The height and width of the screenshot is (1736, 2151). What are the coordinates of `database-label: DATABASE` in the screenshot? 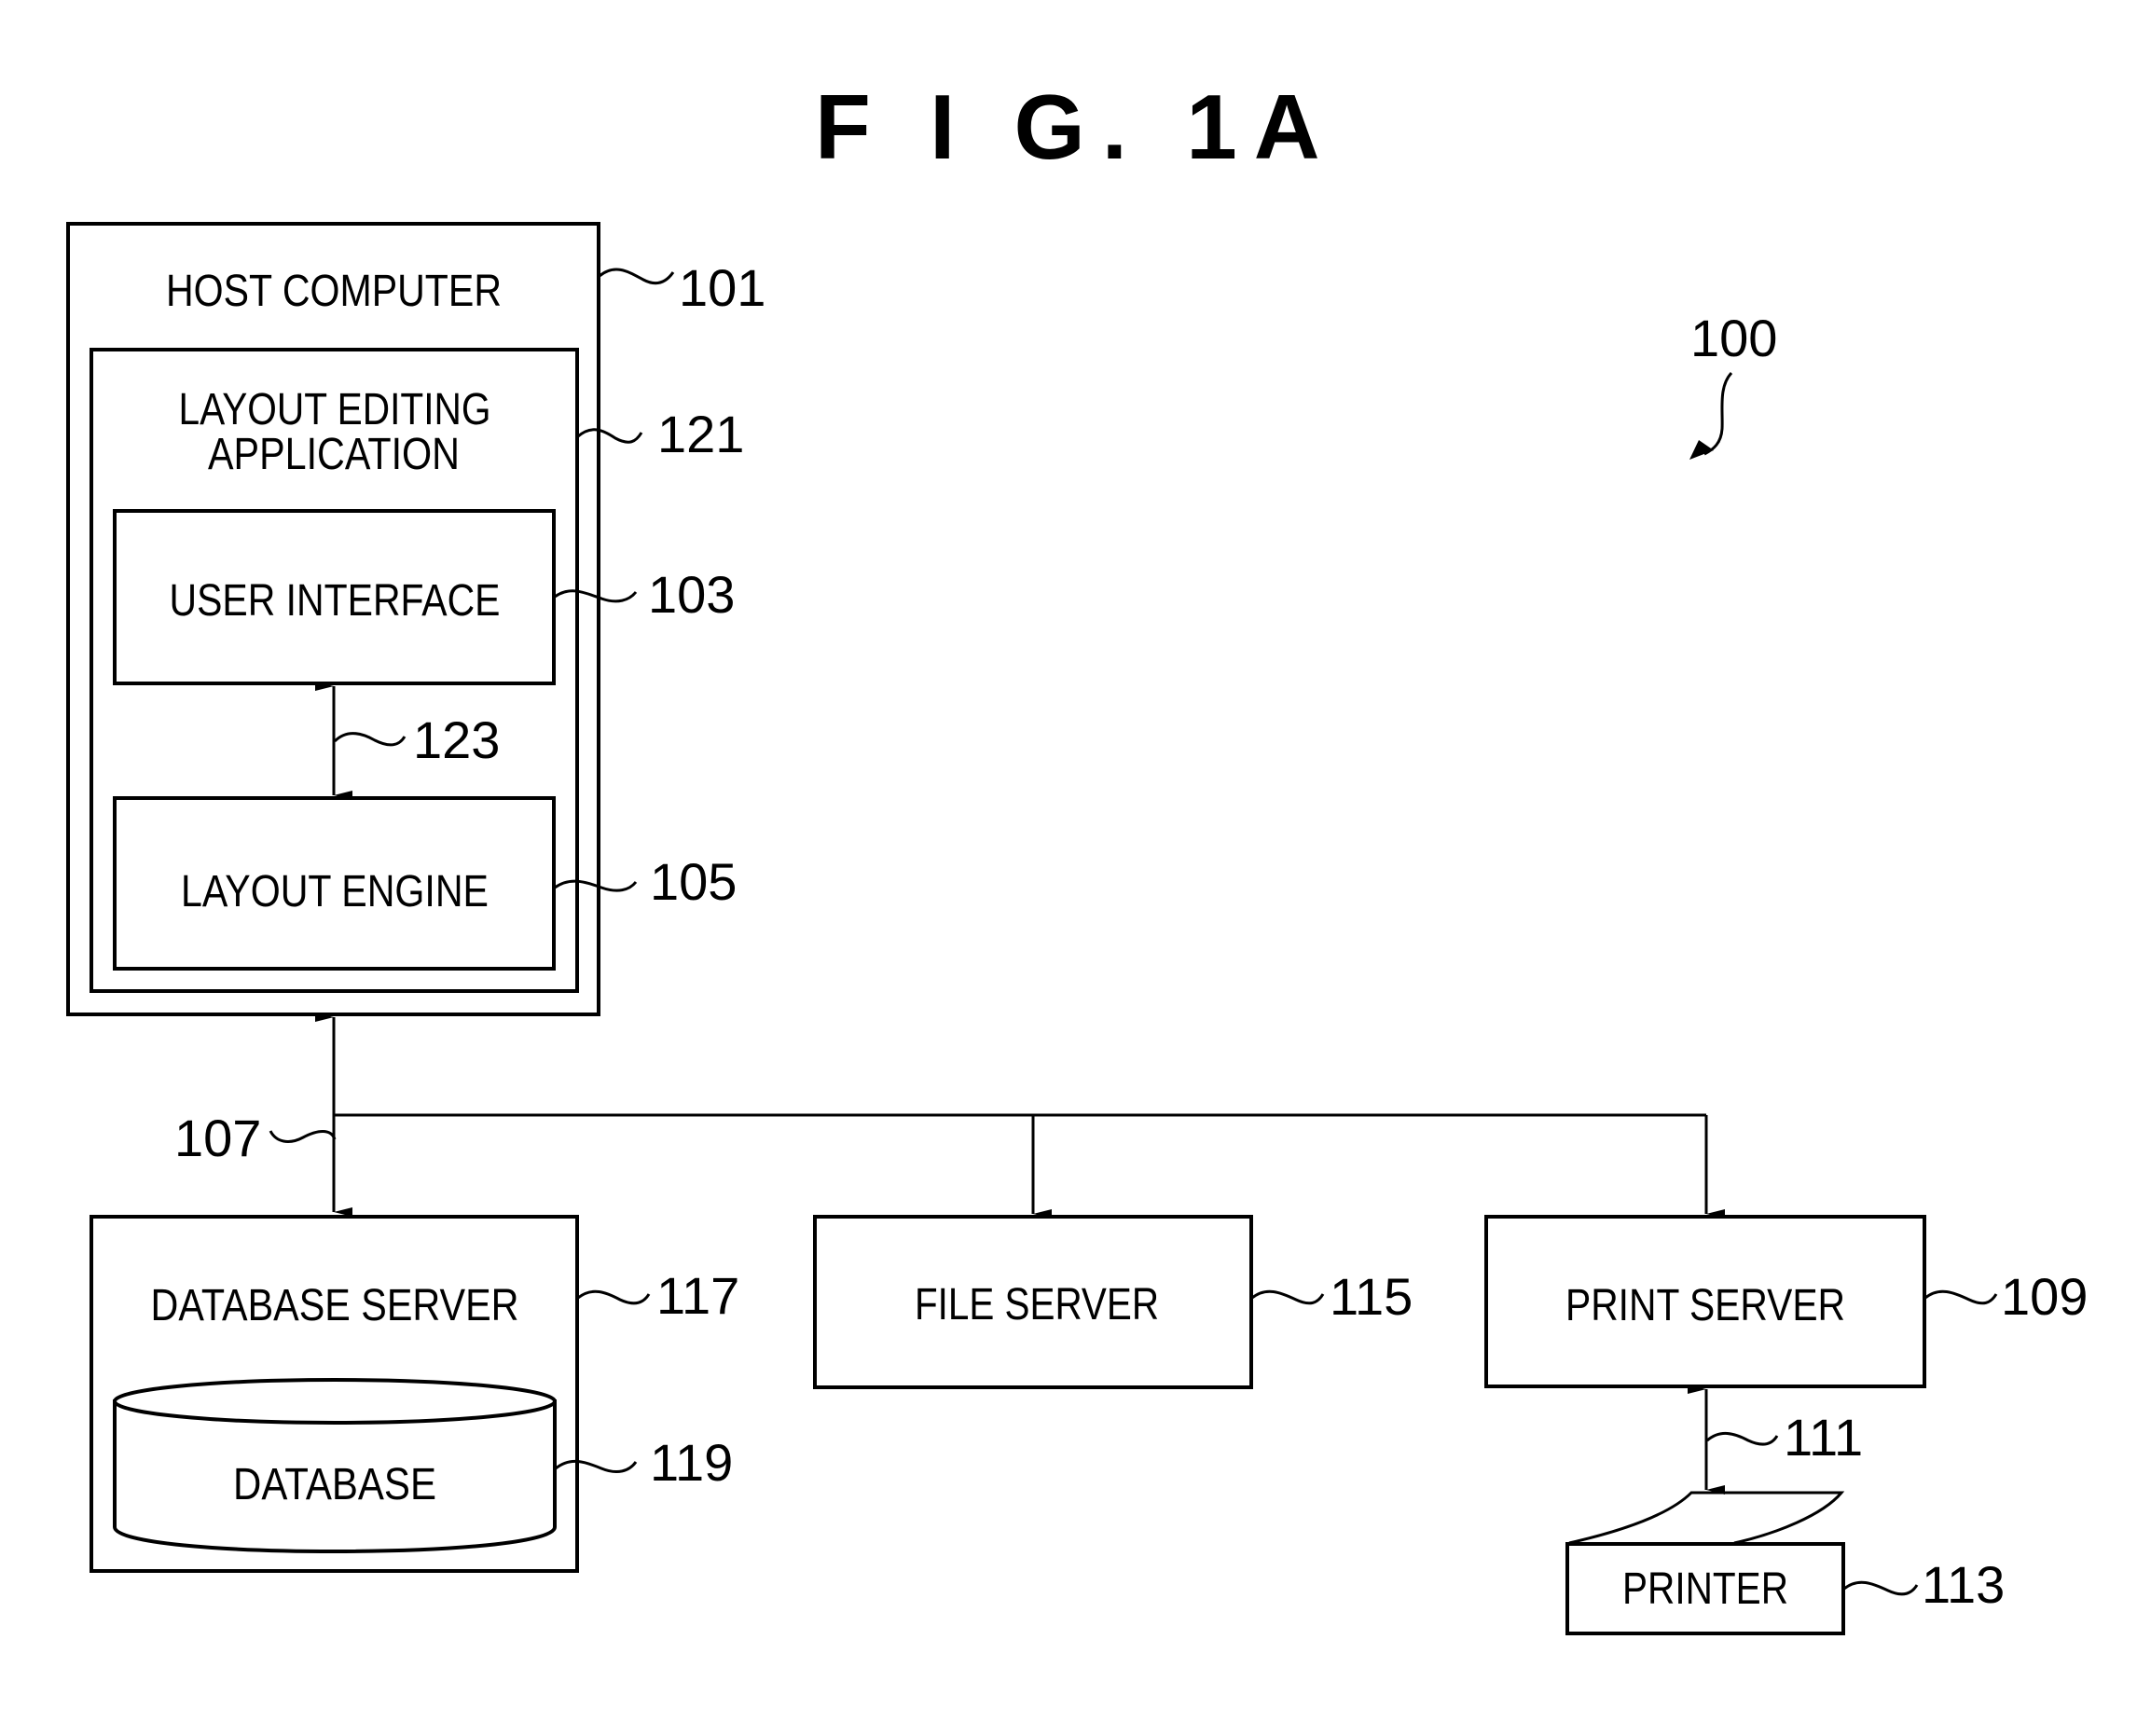 It's located at (334, 1484).